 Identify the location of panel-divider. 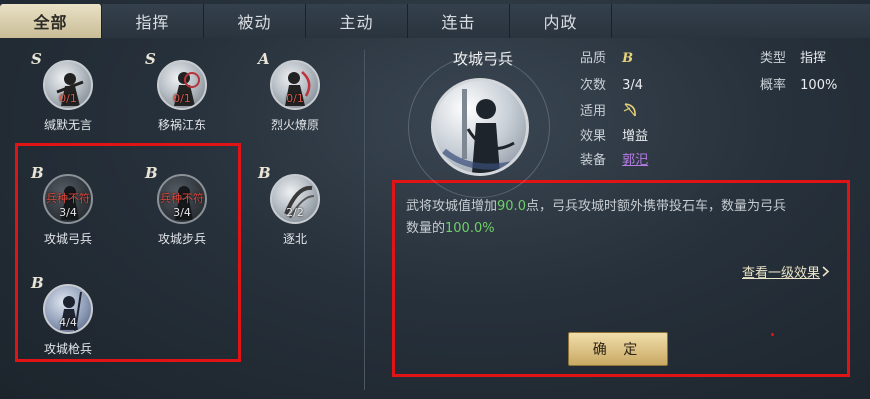
(364, 220).